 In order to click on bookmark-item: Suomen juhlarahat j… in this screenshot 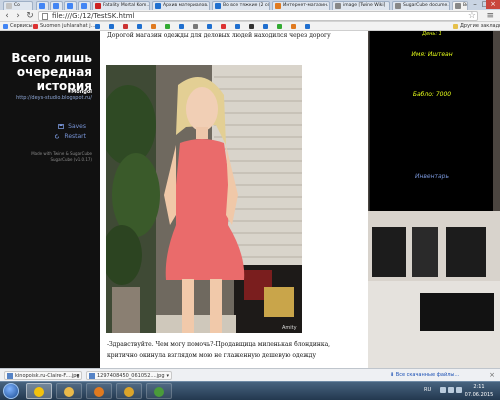, I will do `click(64, 26)`.